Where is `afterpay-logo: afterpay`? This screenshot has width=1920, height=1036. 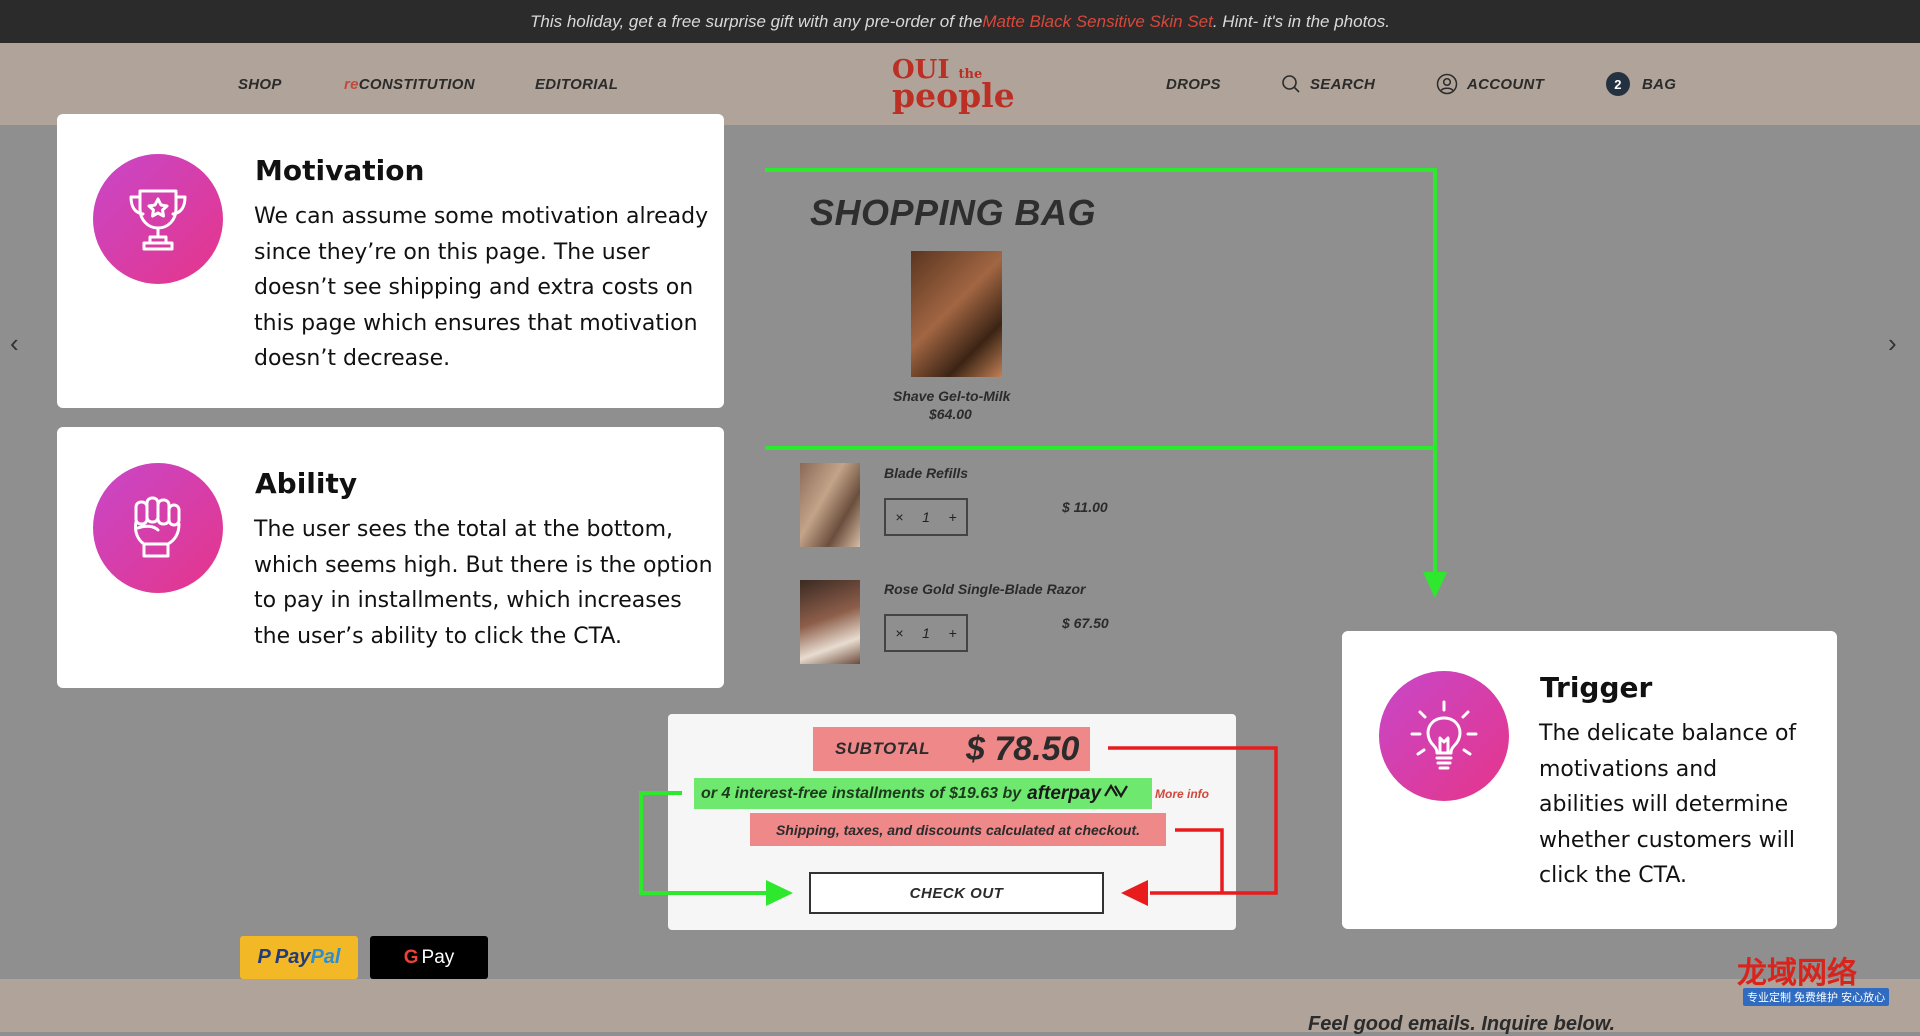 afterpay-logo: afterpay is located at coordinates (1064, 793).